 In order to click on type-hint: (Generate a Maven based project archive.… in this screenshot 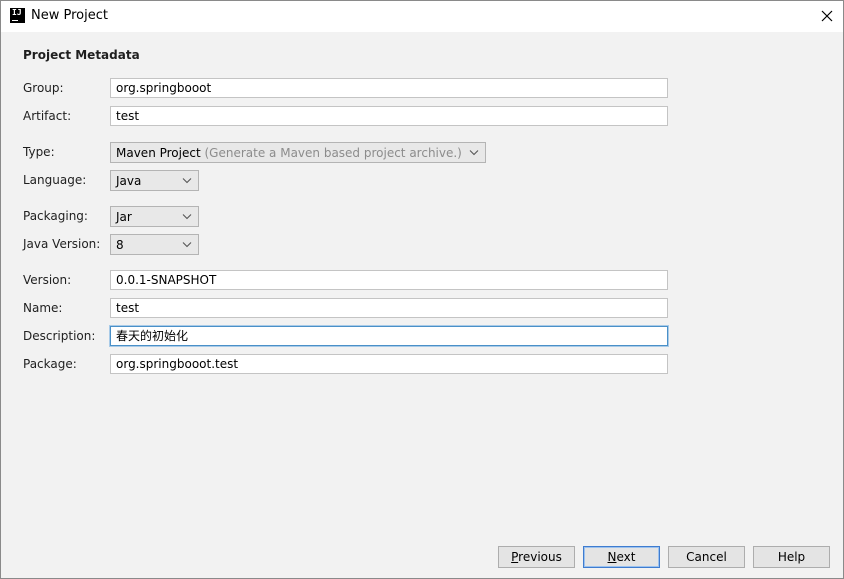, I will do `click(333, 153)`.